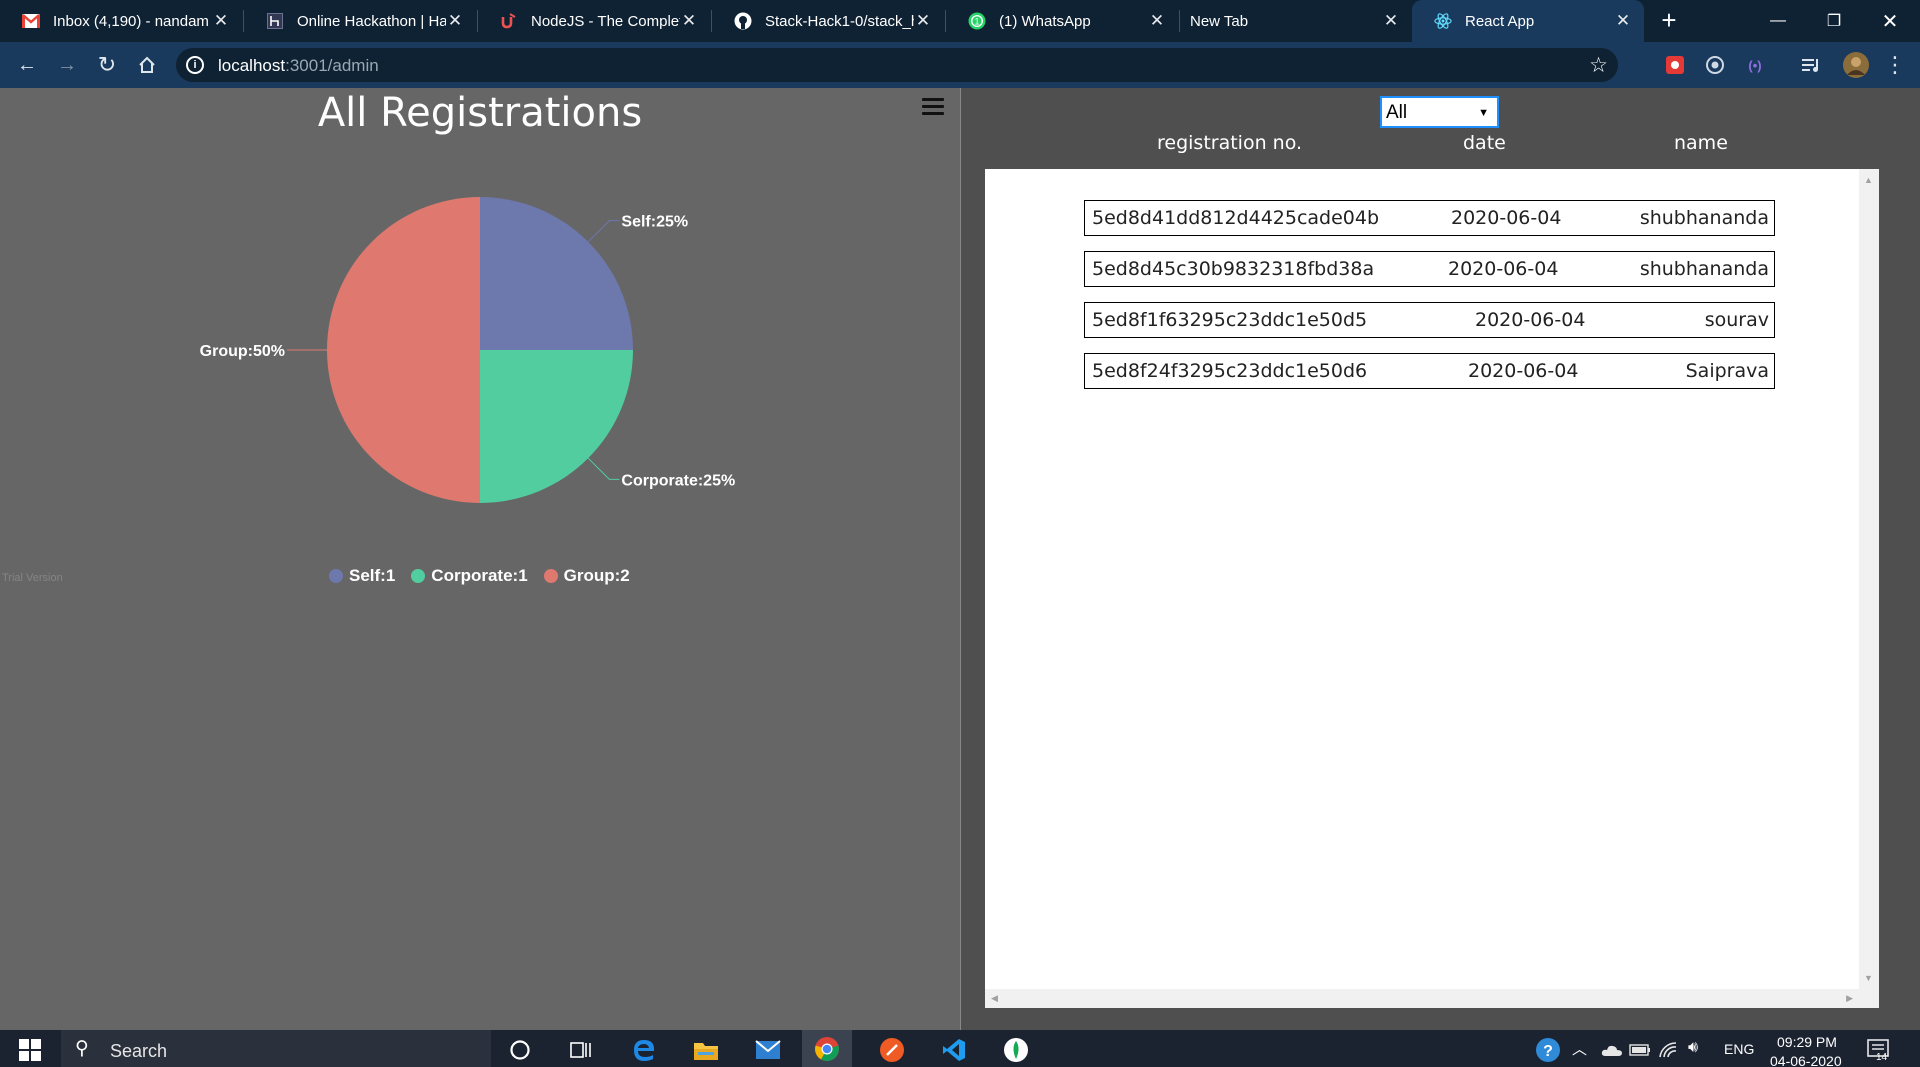  I want to click on restore-icon: ❐, so click(1834, 21).